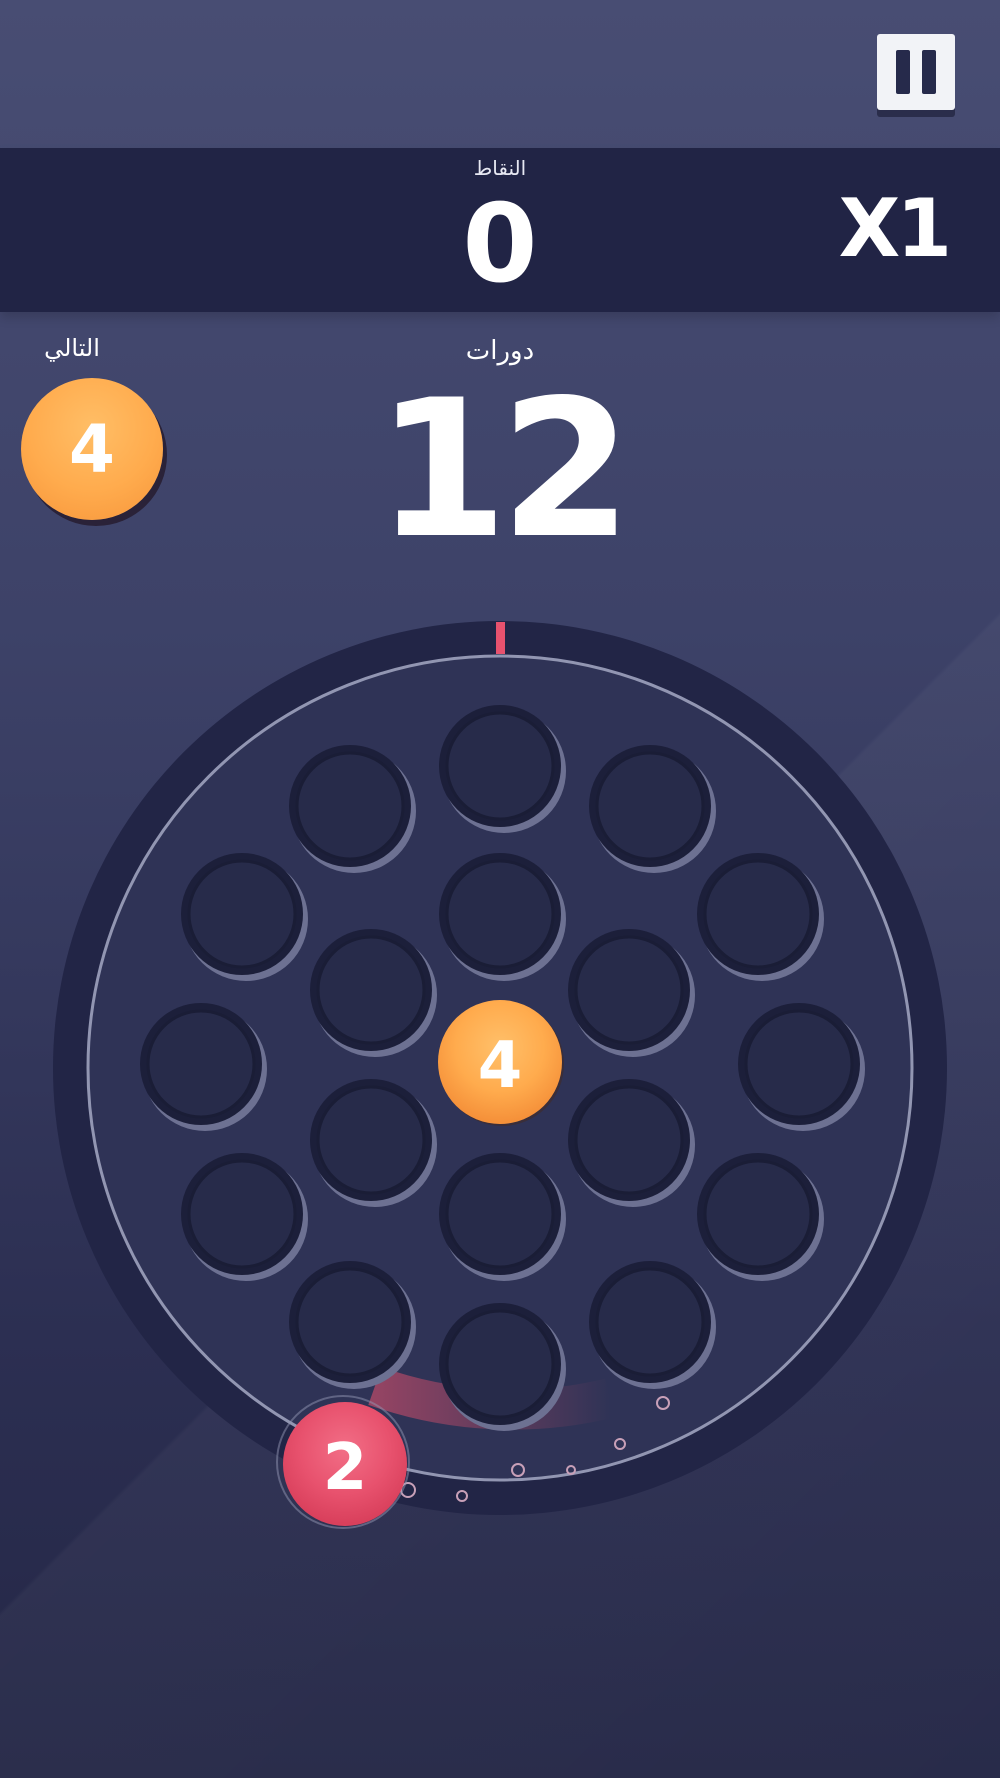 Image resolution: width=1000 pixels, height=1778 pixels. I want to click on launch-ball: 2, so click(343, 1462).